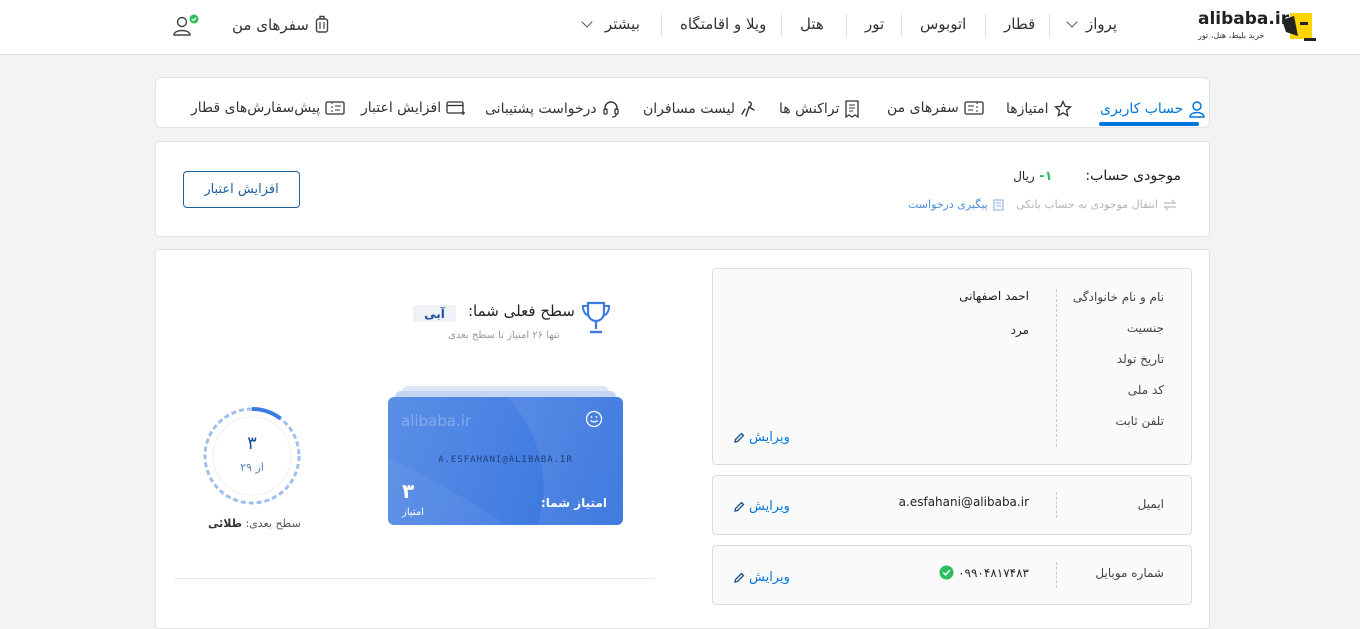 The height and width of the screenshot is (629, 1360). What do you see at coordinates (946, 572) in the screenshot?
I see `verified-check-icon` at bounding box center [946, 572].